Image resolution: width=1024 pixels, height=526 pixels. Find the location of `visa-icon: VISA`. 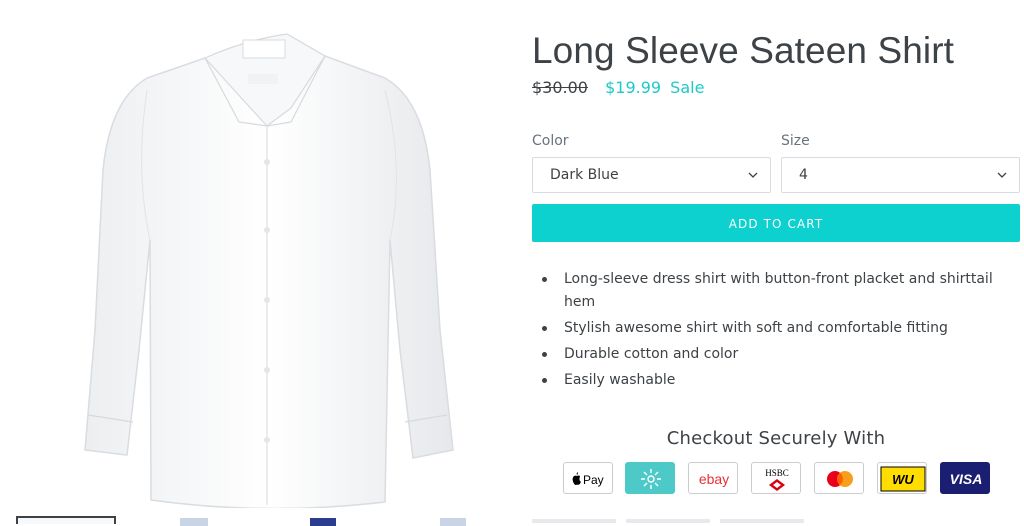

visa-icon: VISA is located at coordinates (965, 478).